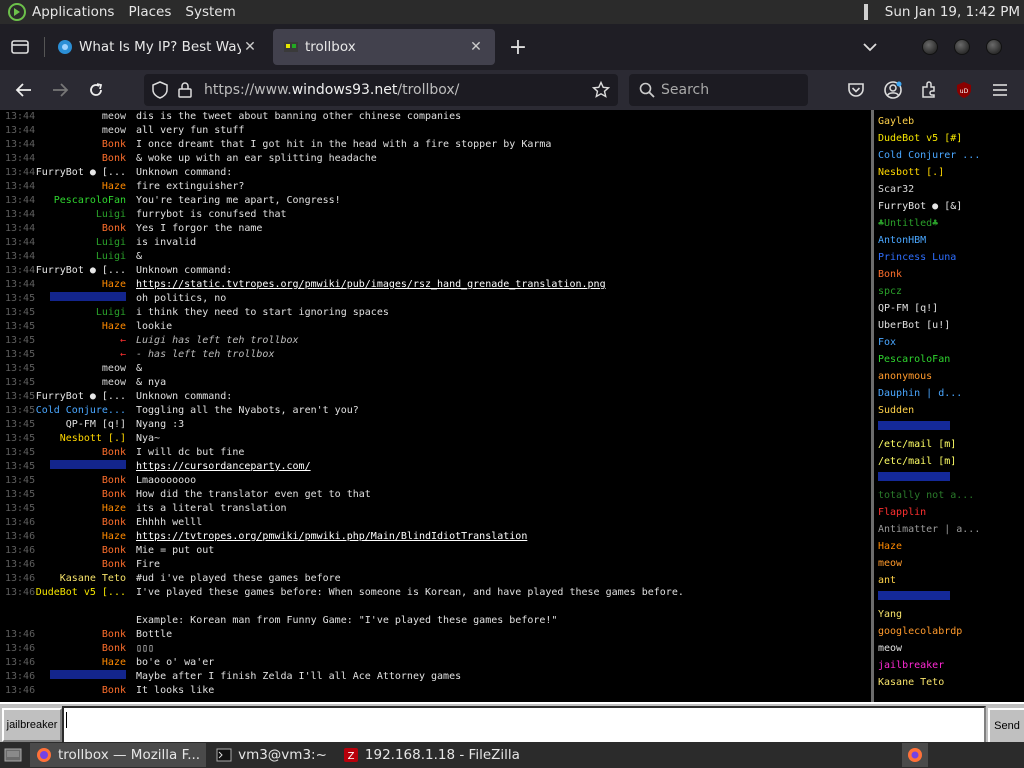 The height and width of the screenshot is (768, 1024). I want to click on taskbar-item-filezilla: Z 192.168.1.18 - FileZilla, so click(431, 755).